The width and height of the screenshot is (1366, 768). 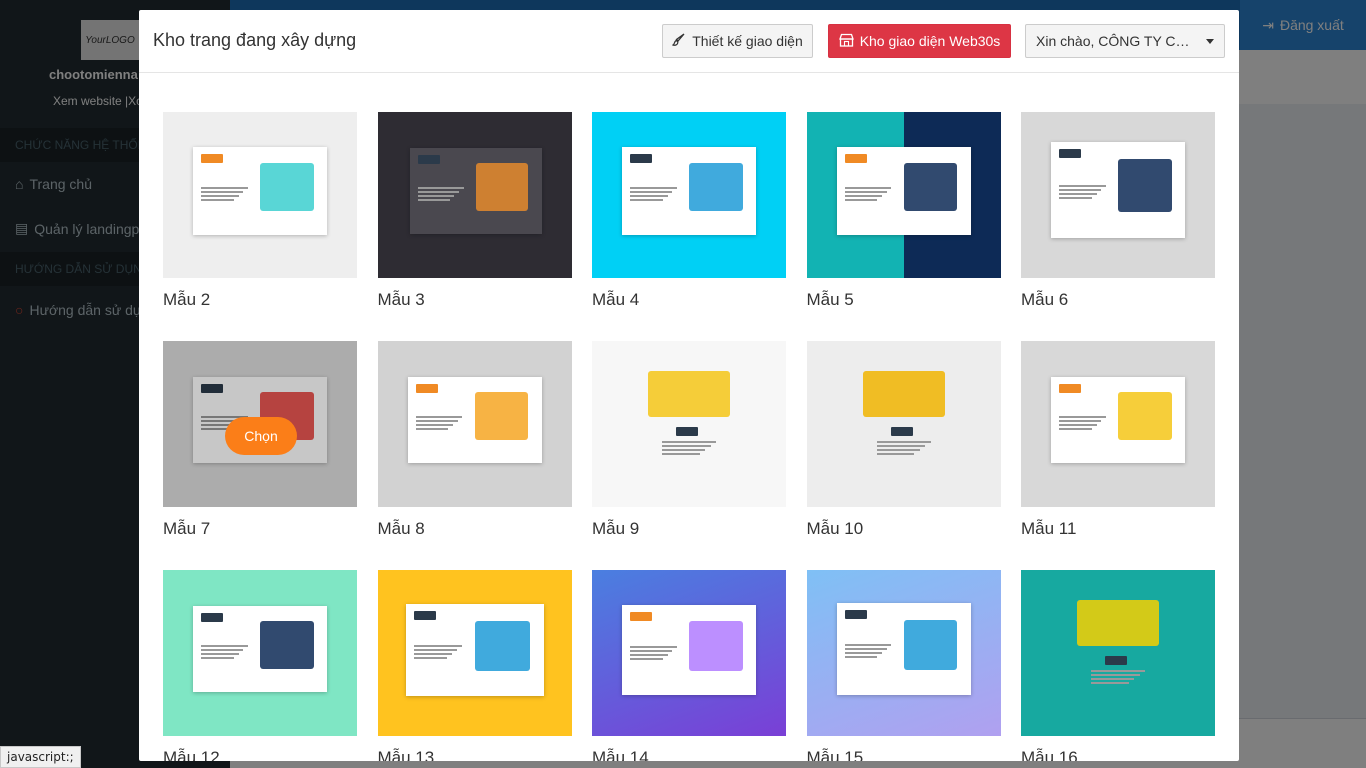 I want to click on modal-title: Kho trang đang xây dựng, so click(x=255, y=40).